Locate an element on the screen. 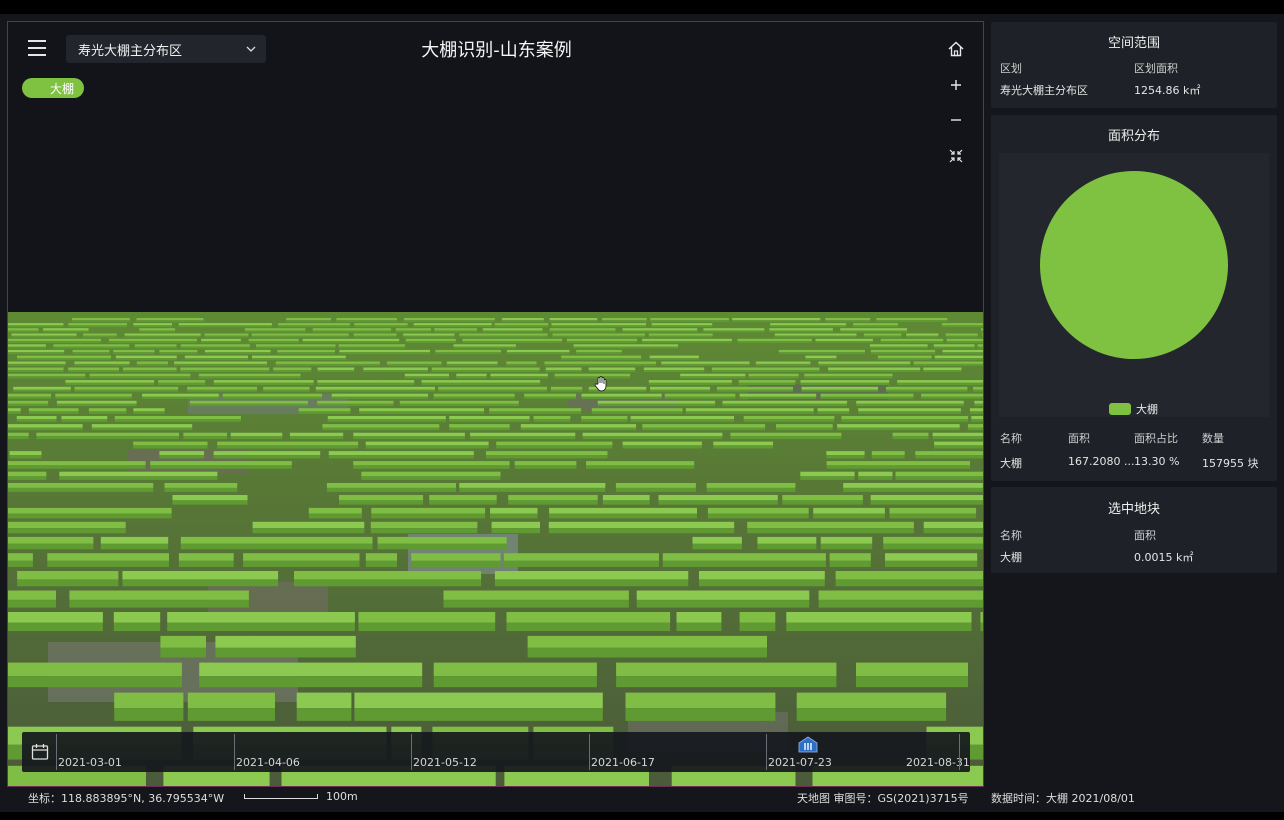 The height and width of the screenshot is (820, 1284). zoom-in-button is located at coordinates (956, 85).